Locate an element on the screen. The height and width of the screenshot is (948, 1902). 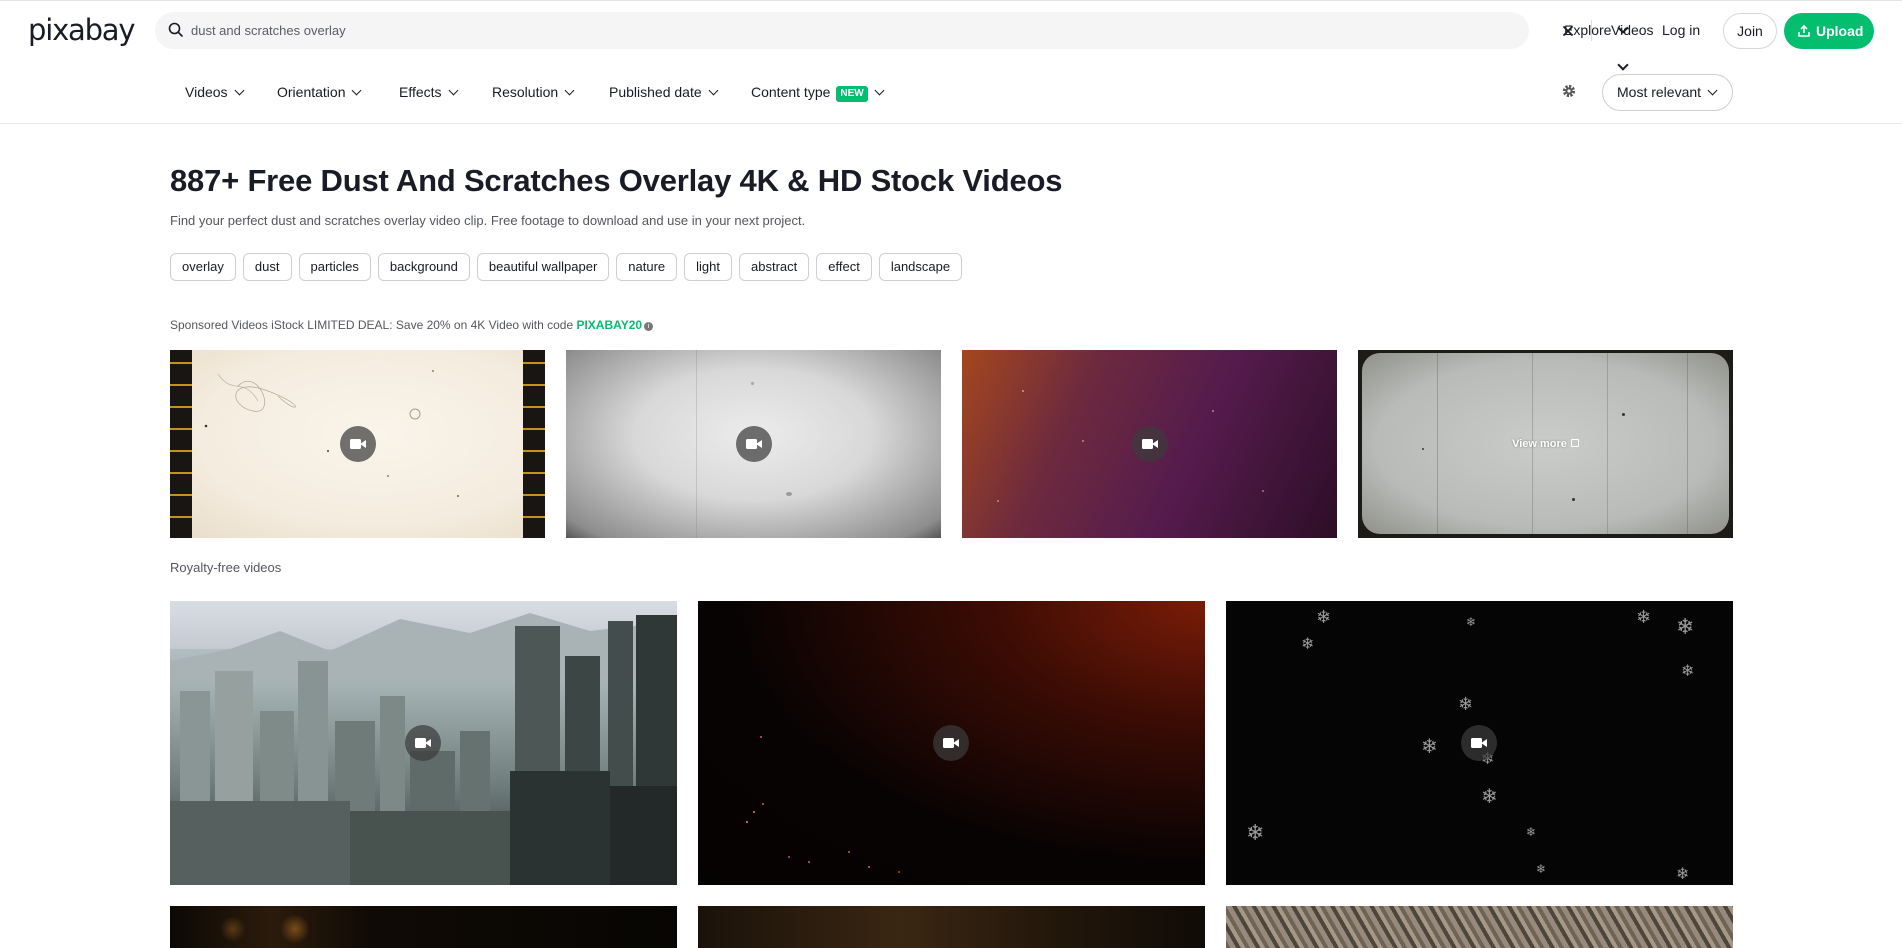
tag-chip: particles is located at coordinates (335, 267).